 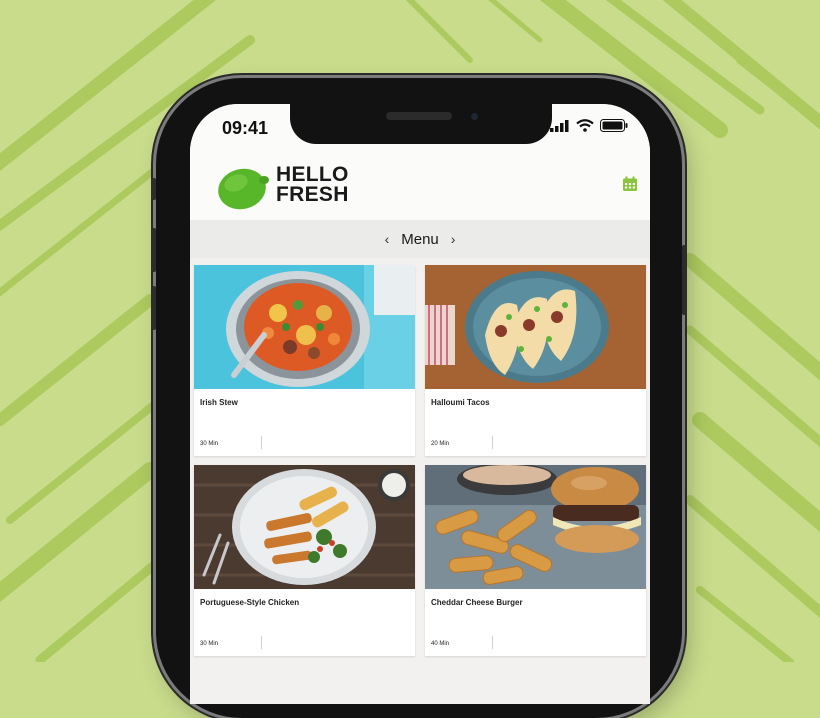 I want to click on status-time: 09:41, so click(x=245, y=128).